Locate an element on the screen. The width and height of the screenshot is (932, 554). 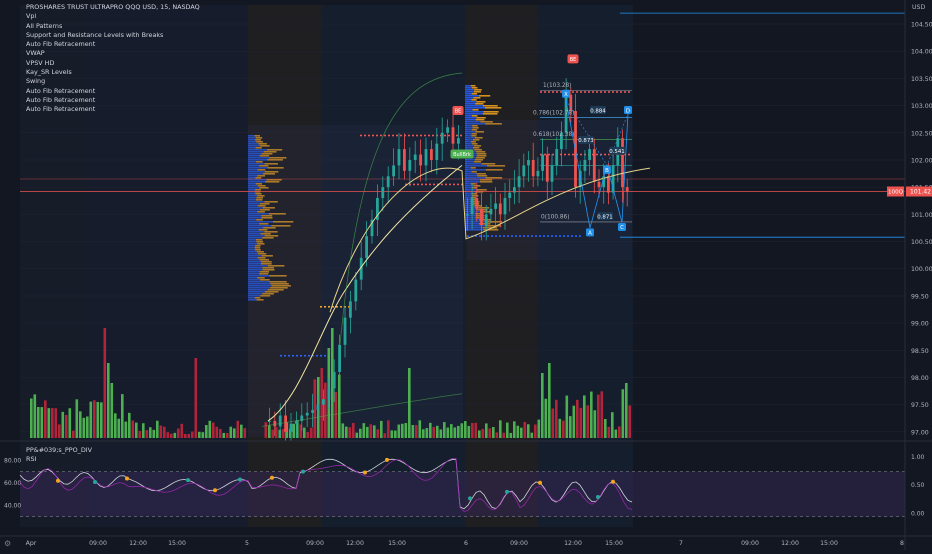
indicator-8: Auto Fib Retracement is located at coordinates (113, 91).